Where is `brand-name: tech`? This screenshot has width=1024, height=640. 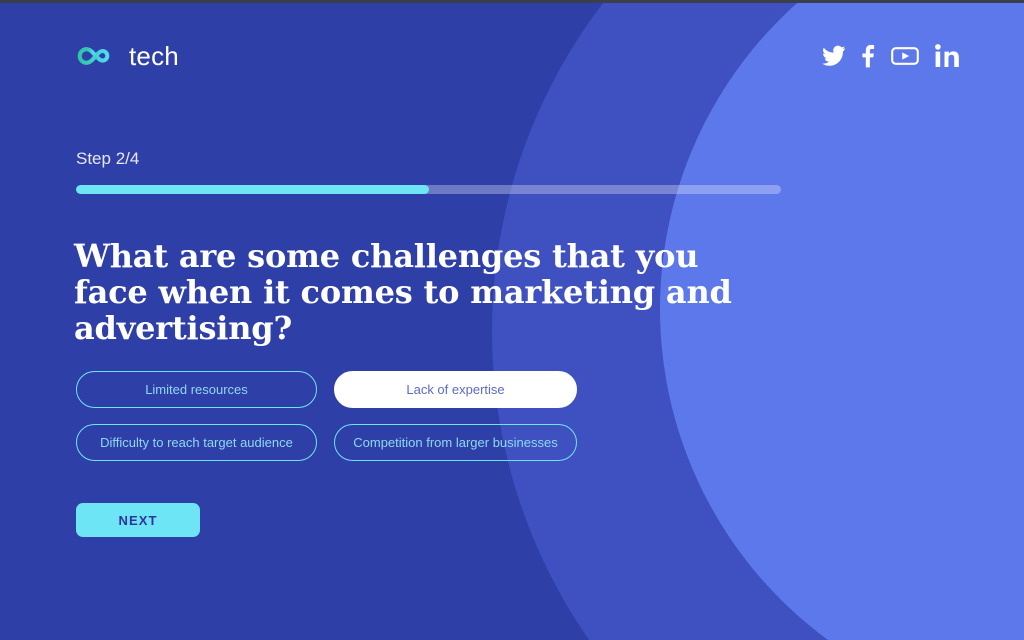
brand-name: tech is located at coordinates (154, 56).